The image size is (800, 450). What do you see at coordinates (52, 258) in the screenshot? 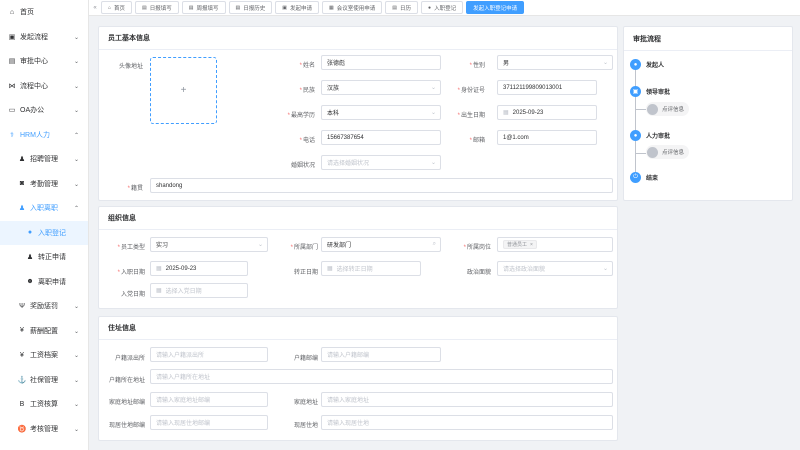
I see `sidebar-item-label: 转正申请` at bounding box center [52, 258].